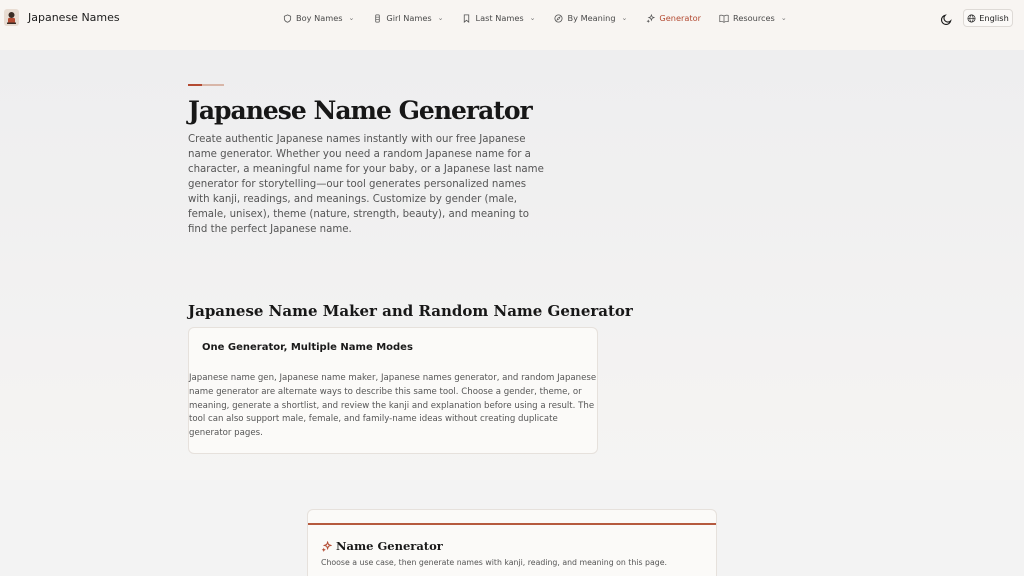 The height and width of the screenshot is (576, 1024). I want to click on logo-icon, so click(11, 17).